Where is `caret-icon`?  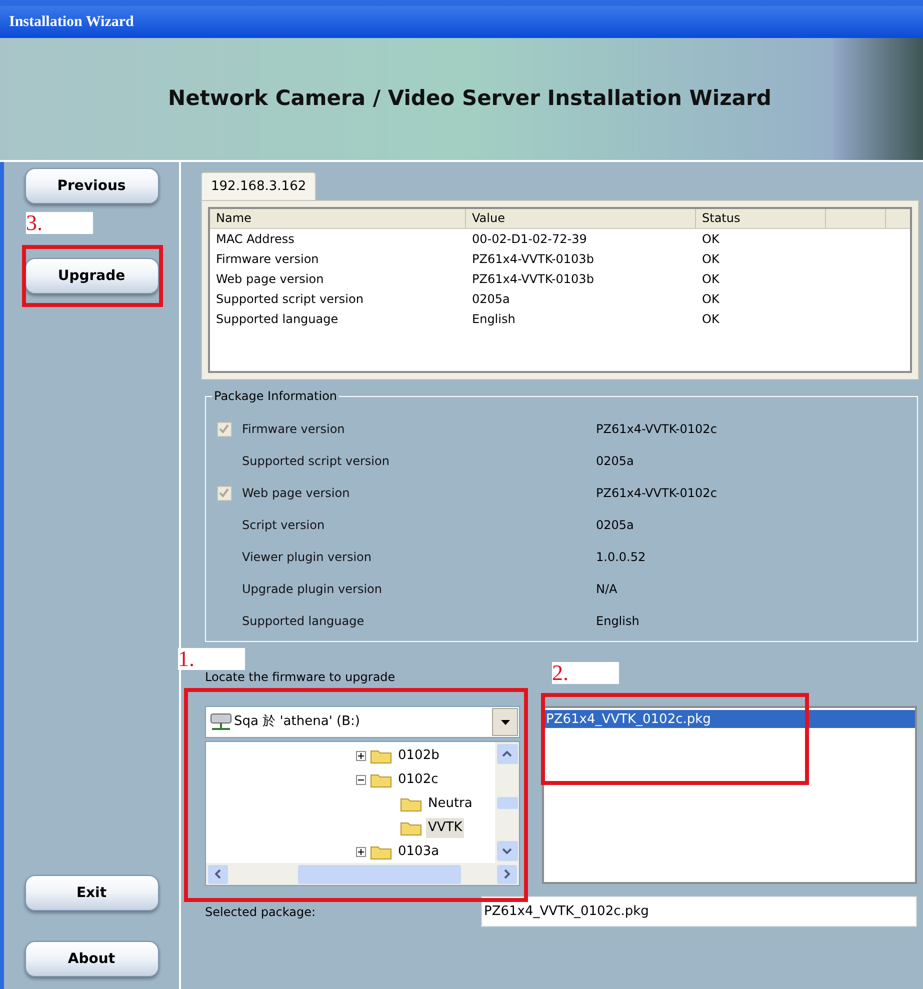
caret-icon is located at coordinates (505, 722).